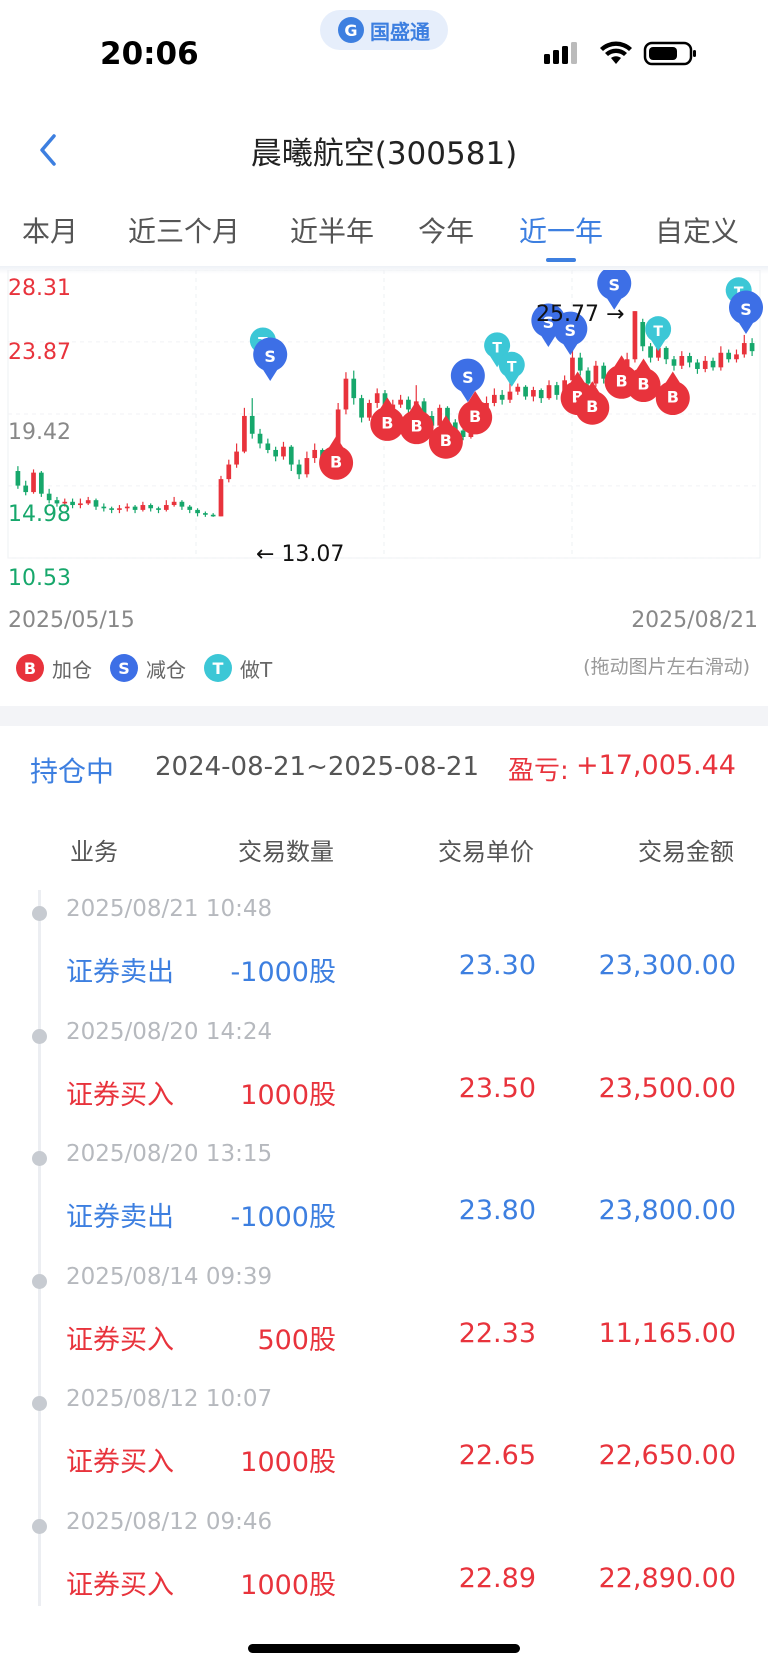  I want to click on carrier-name: 国盛通, so click(400, 31).